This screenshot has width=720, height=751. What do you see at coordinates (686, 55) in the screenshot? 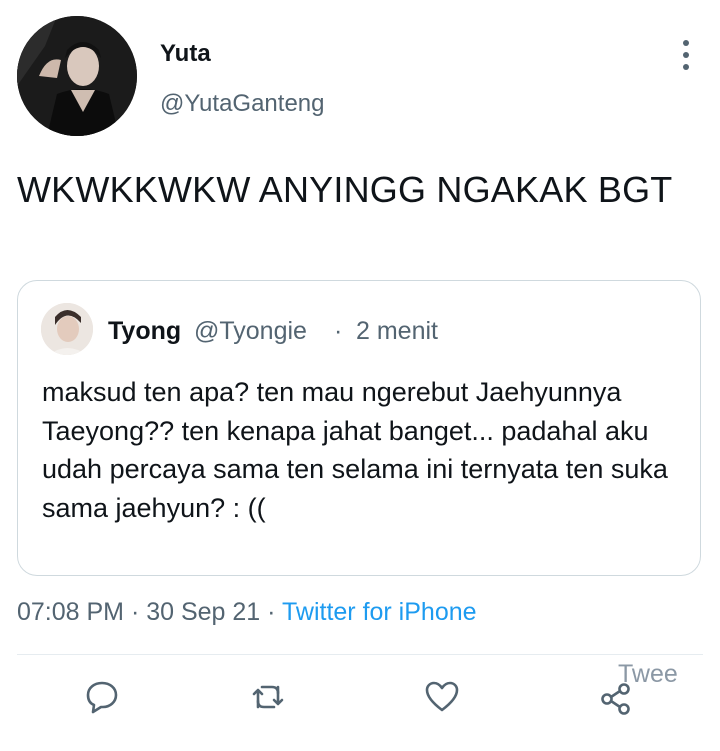
I see `more-options-icon` at bounding box center [686, 55].